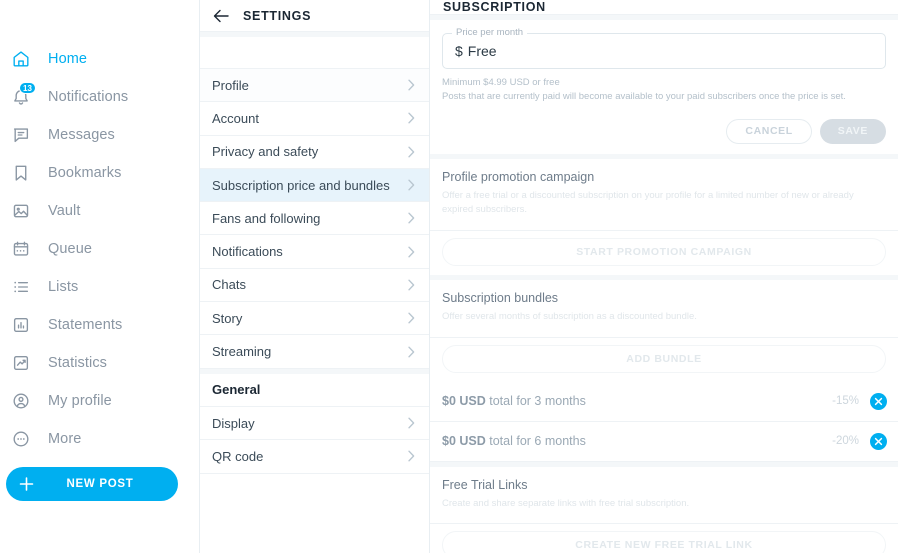 The image size is (898, 553). What do you see at coordinates (769, 131) in the screenshot?
I see `cancel-button: CANCEL` at bounding box center [769, 131].